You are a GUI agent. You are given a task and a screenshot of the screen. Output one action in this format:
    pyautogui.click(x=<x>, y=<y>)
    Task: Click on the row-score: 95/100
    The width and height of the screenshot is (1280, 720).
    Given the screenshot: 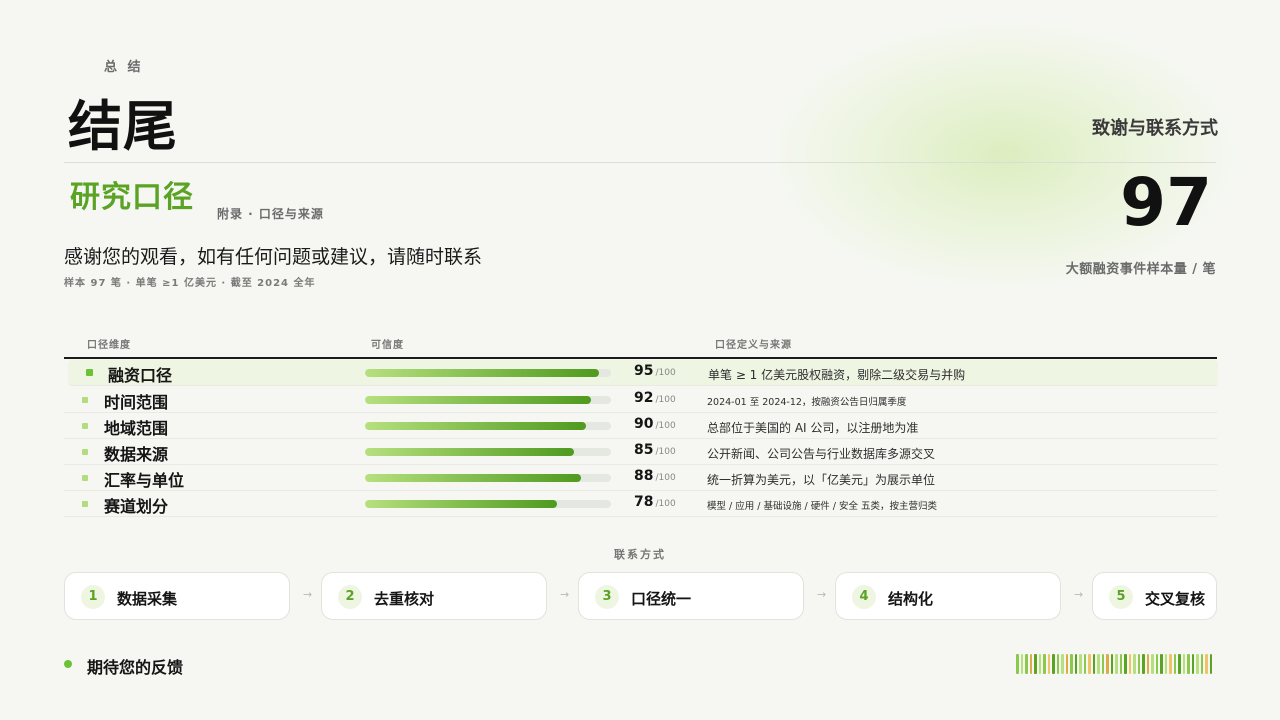 What is the action you would take?
    pyautogui.click(x=655, y=371)
    